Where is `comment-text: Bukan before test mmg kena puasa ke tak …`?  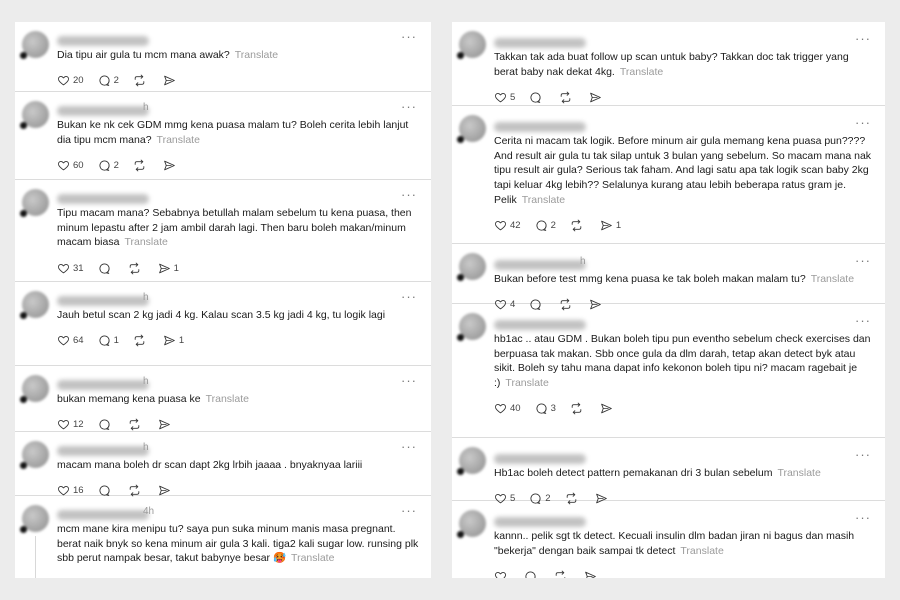 comment-text: Bukan before test mmg kena puasa ke tak … is located at coordinates (682, 279).